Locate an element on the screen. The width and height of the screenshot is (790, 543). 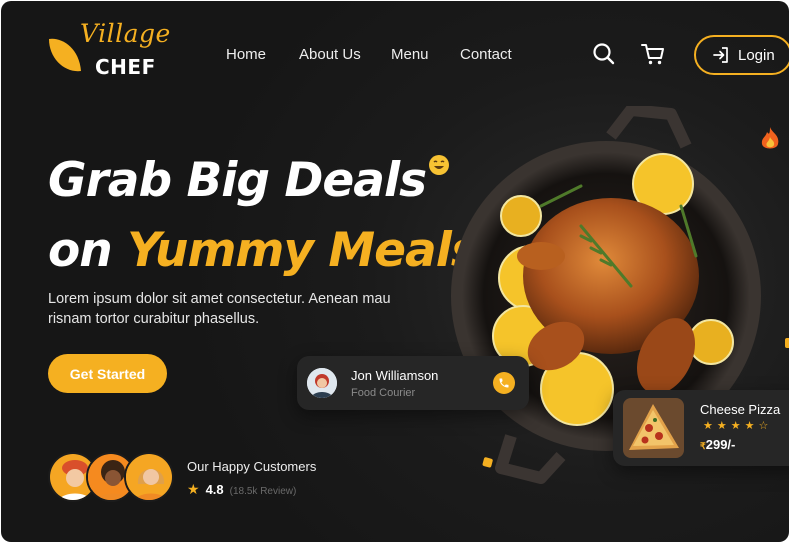
brand-name: CHEF is located at coordinates (125, 67).